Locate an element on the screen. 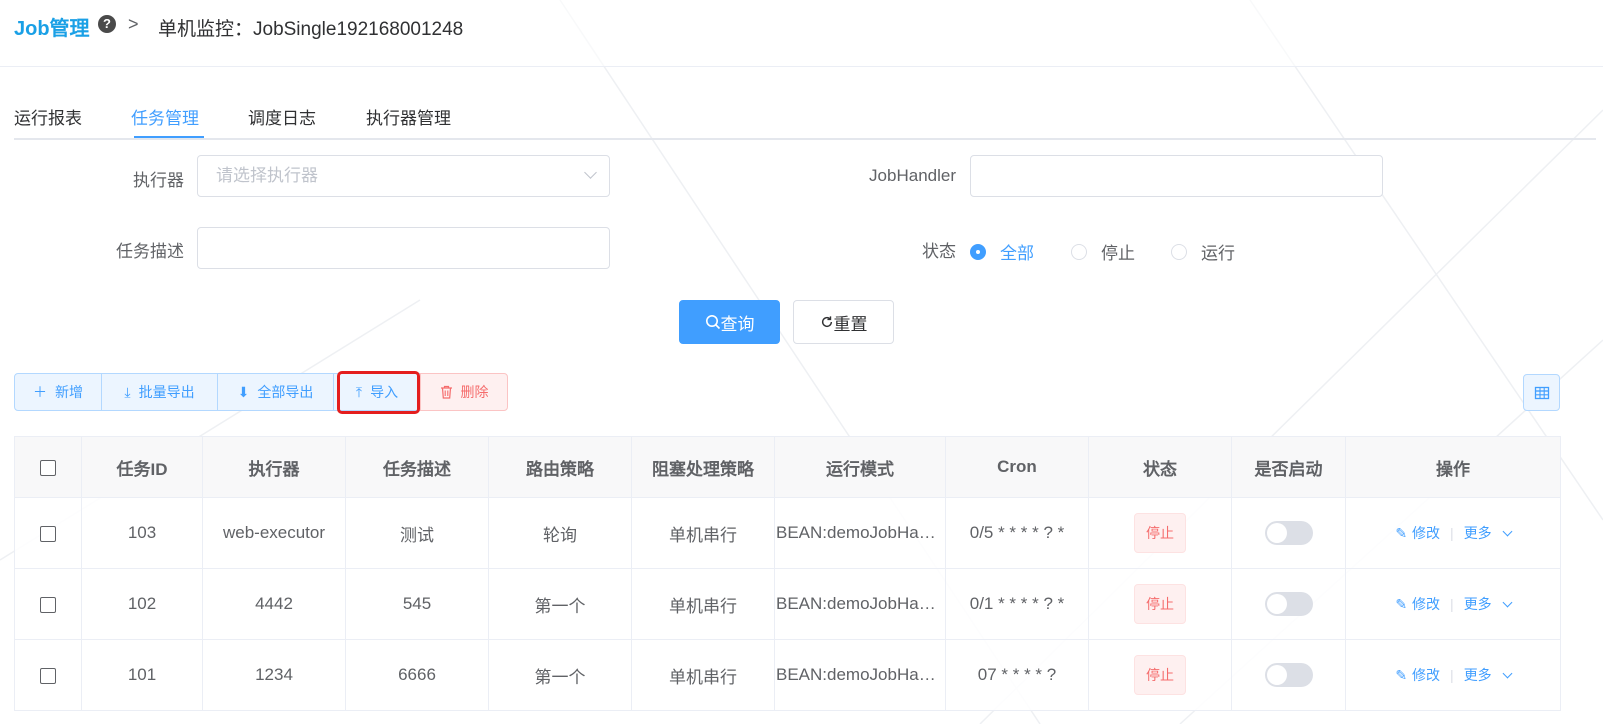 The image size is (1603, 724). tab-report: 运行报表 is located at coordinates (48, 116).